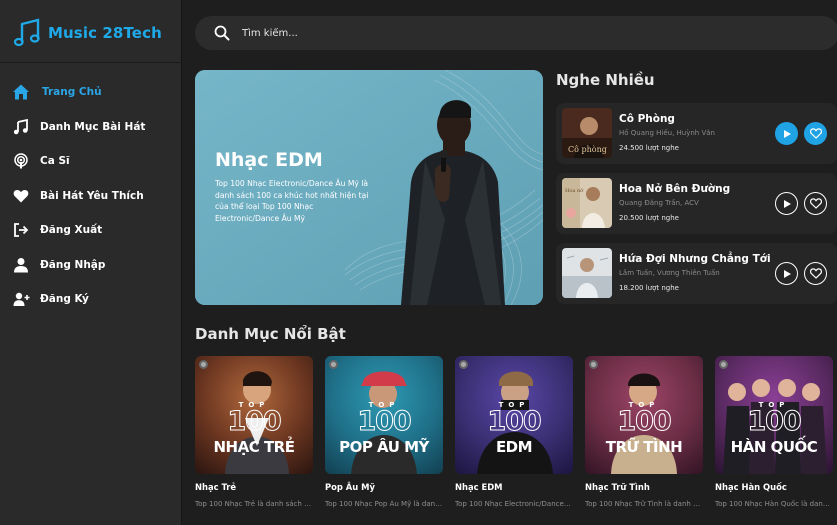  Describe the element at coordinates (91, 161) in the screenshot. I see `sidebar-item-singers: Ca Sĩ` at that location.